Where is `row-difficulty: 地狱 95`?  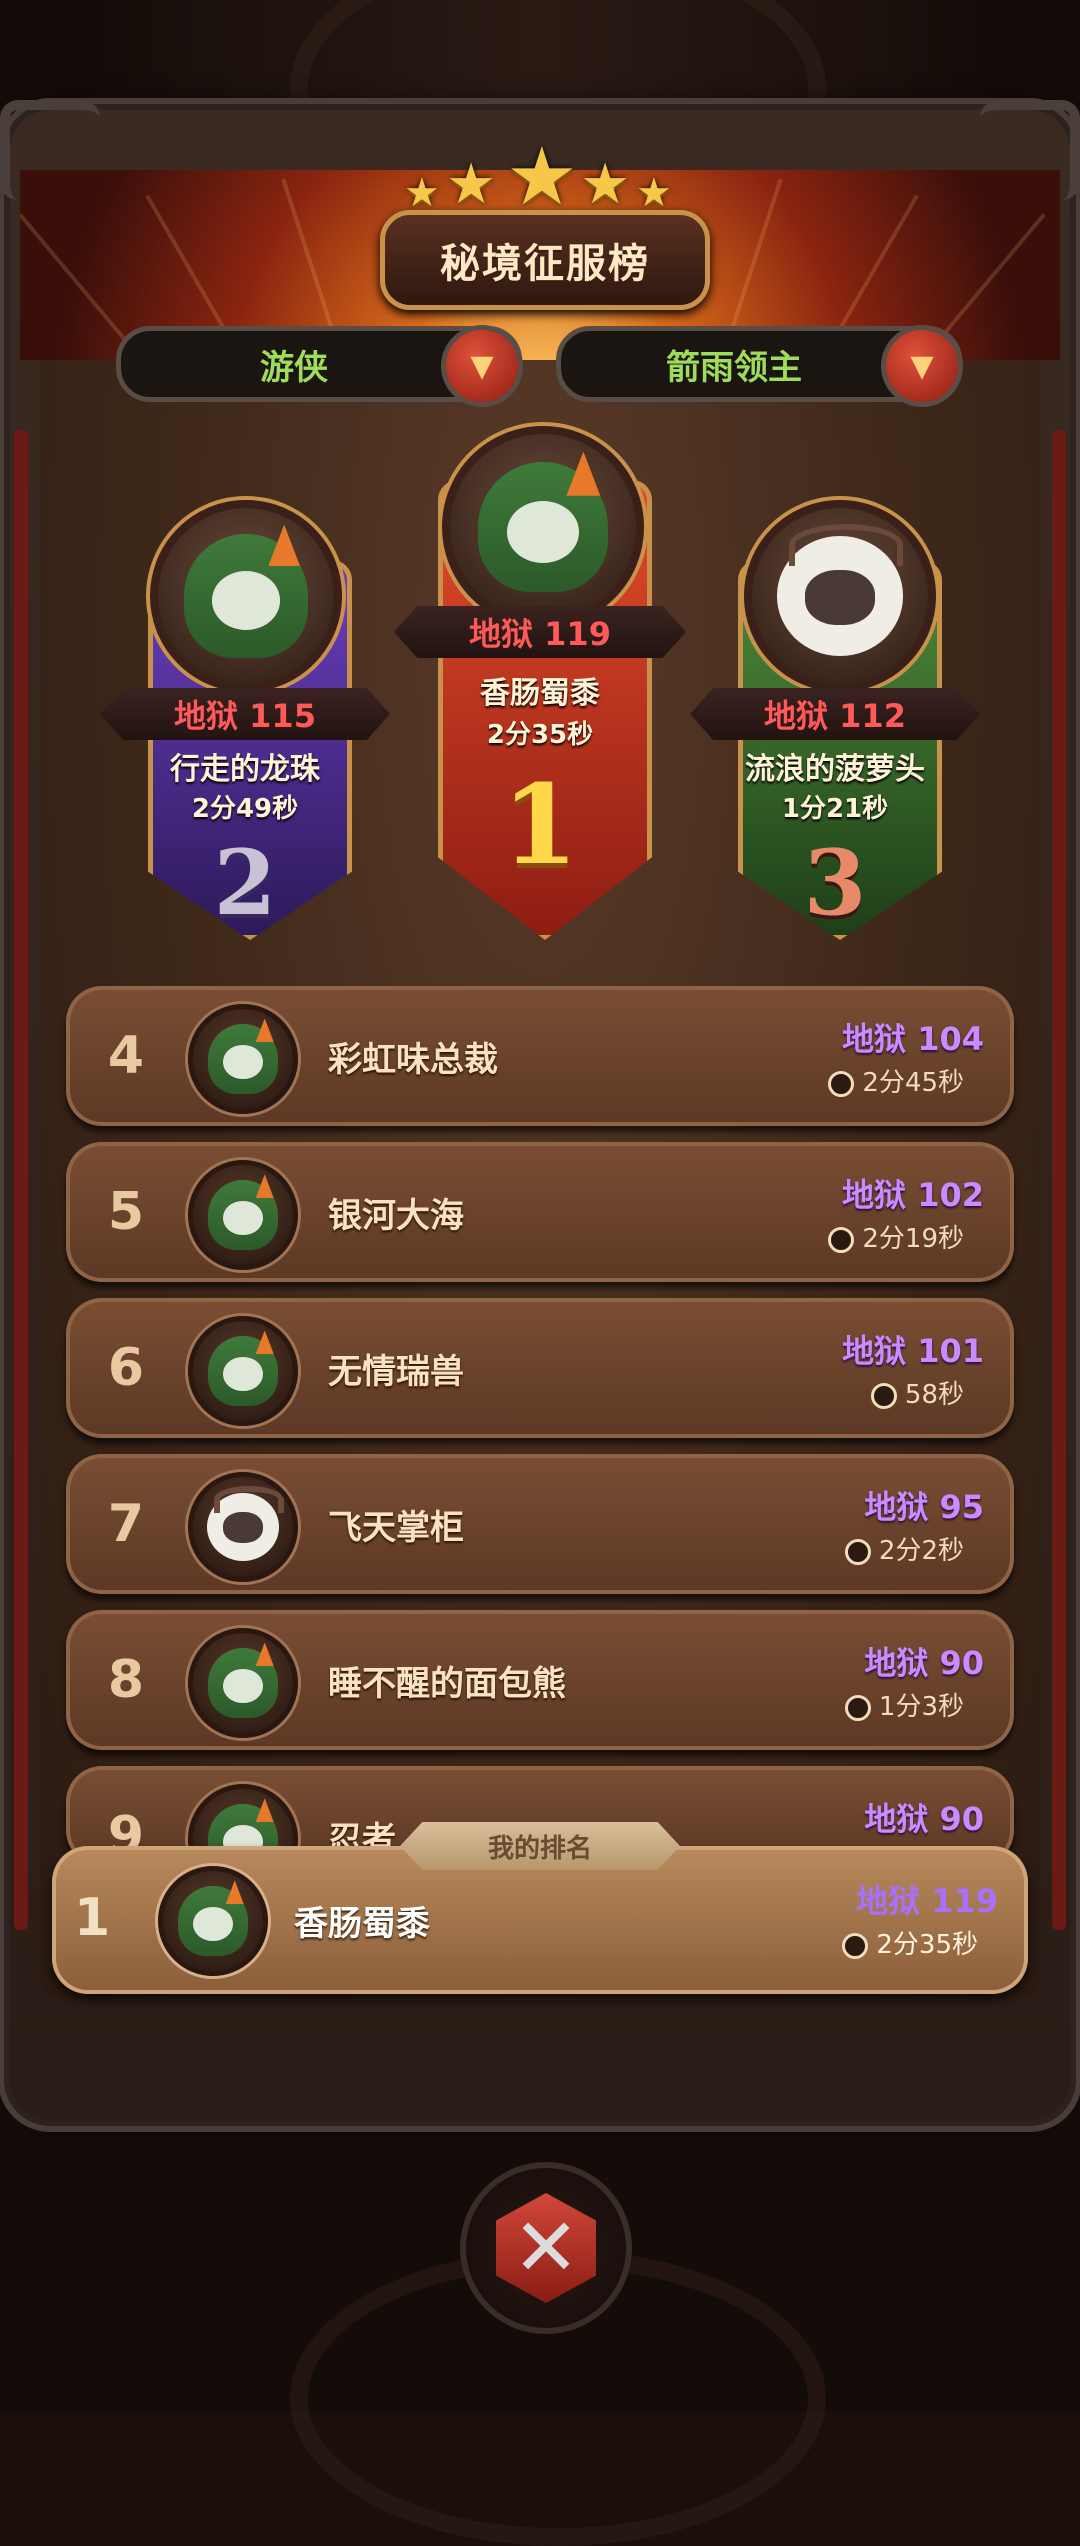 row-difficulty: 地狱 95 is located at coordinates (924, 1507).